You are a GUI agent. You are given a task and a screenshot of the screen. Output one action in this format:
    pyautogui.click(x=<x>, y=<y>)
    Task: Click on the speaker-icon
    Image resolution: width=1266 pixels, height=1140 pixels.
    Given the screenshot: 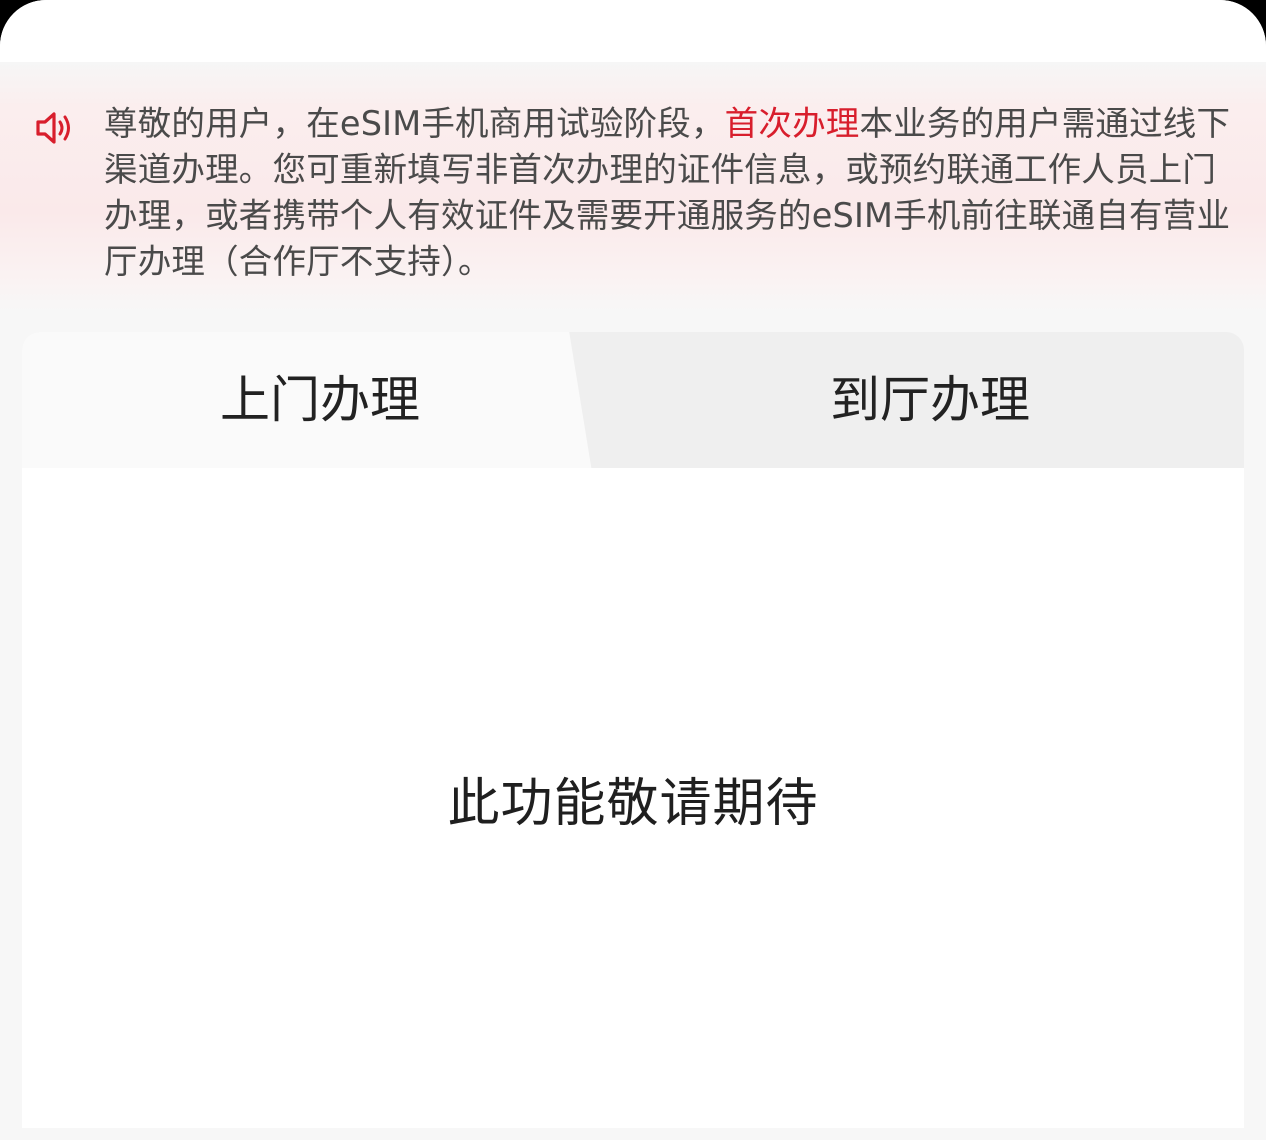 What is the action you would take?
    pyautogui.click(x=53, y=128)
    